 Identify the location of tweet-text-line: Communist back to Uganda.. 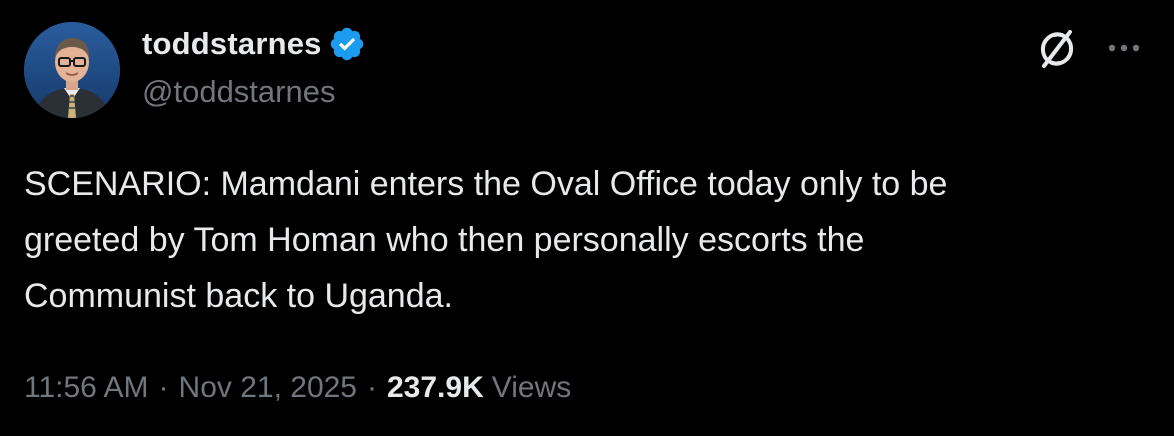
(238, 296).